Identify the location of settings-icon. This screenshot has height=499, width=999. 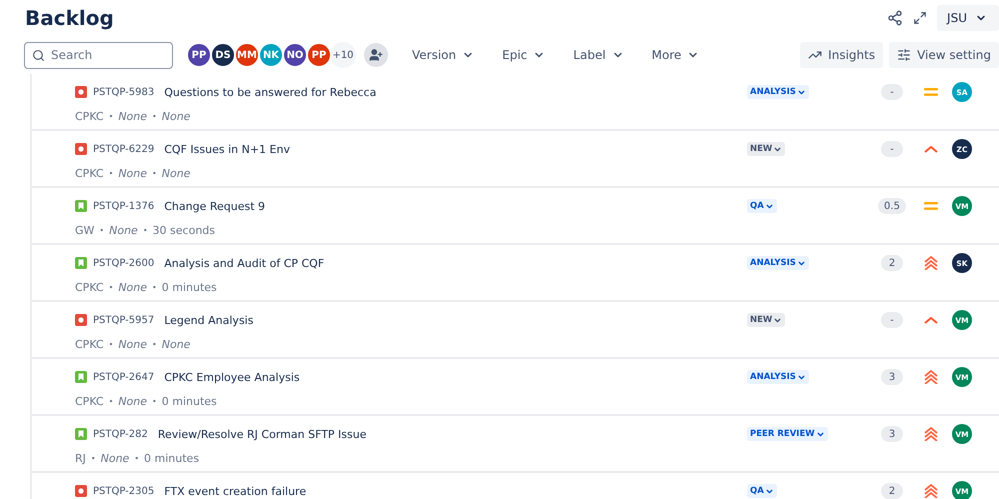
(904, 55).